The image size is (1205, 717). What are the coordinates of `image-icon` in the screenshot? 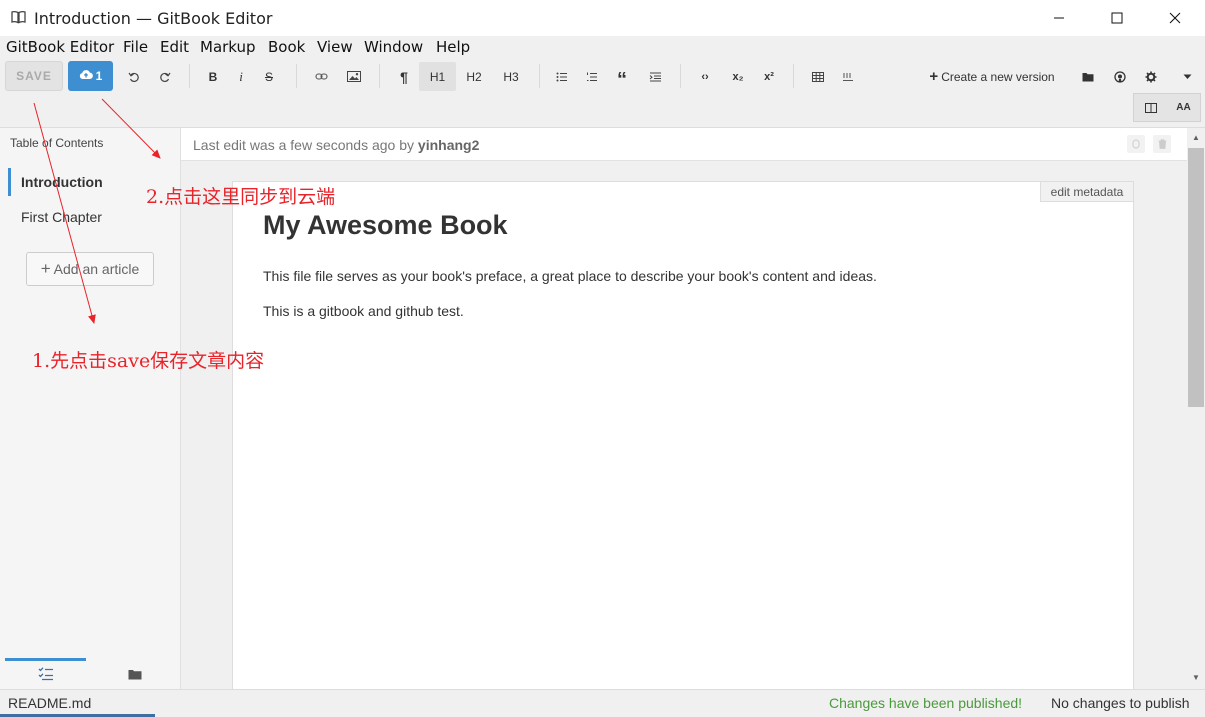 It's located at (354, 76).